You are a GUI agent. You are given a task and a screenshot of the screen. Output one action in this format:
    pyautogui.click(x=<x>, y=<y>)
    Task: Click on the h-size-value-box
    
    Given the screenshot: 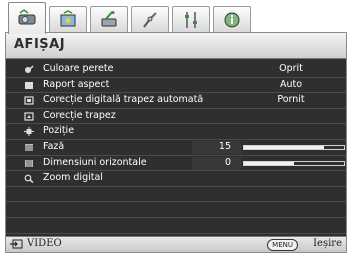 What is the action you would take?
    pyautogui.click(x=216, y=163)
    